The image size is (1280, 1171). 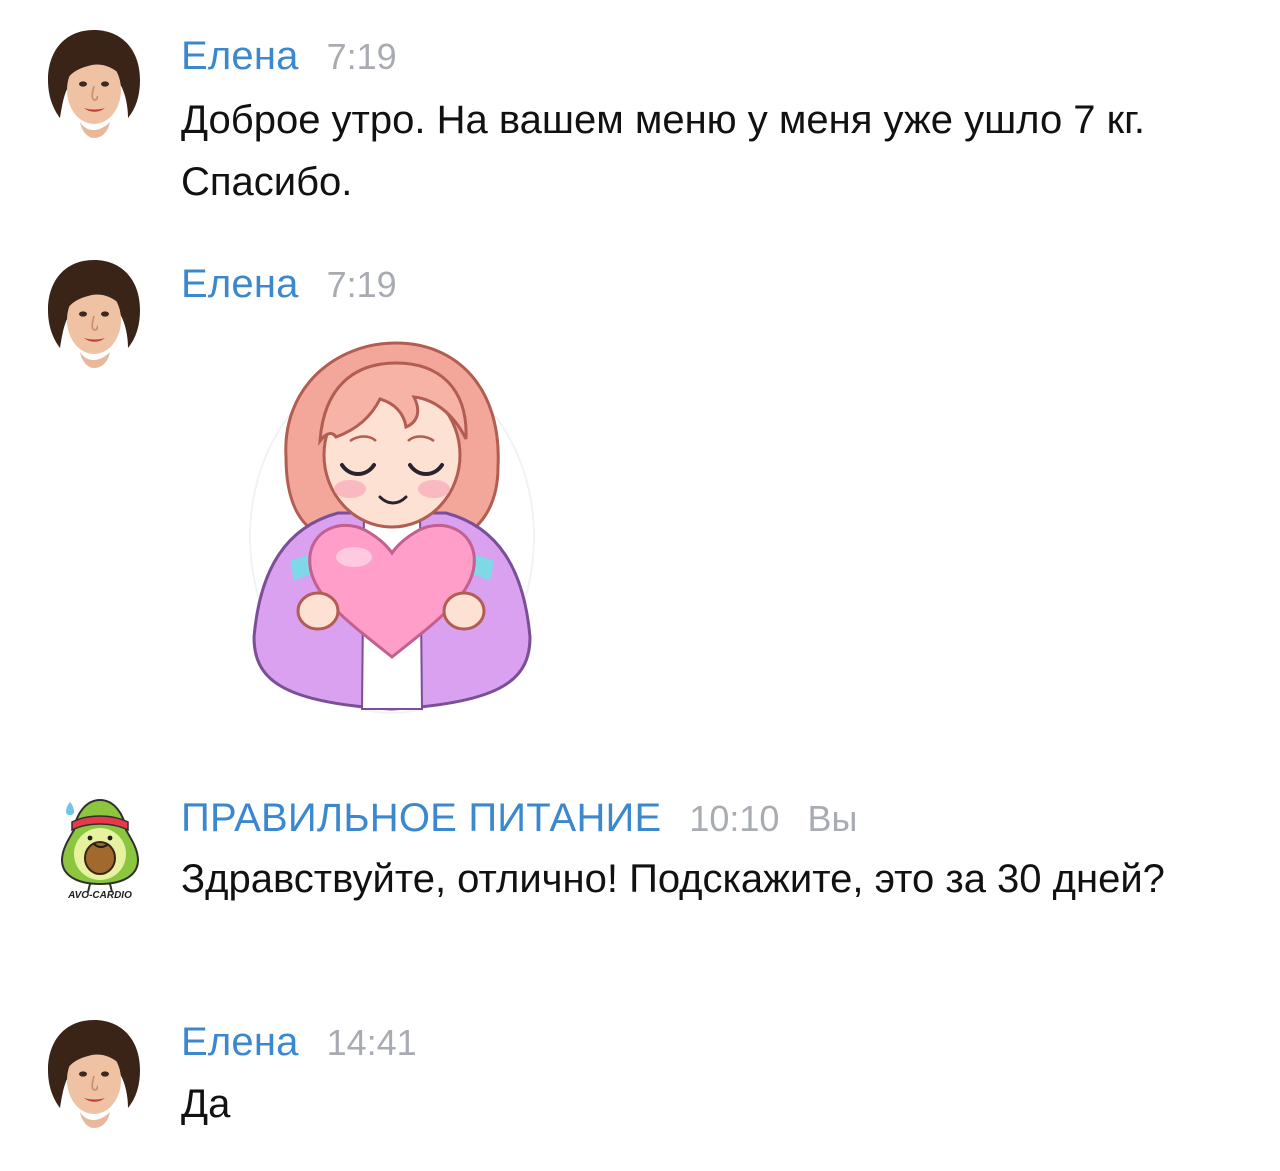 What do you see at coordinates (734, 818) in the screenshot?
I see `message-time: 10:10` at bounding box center [734, 818].